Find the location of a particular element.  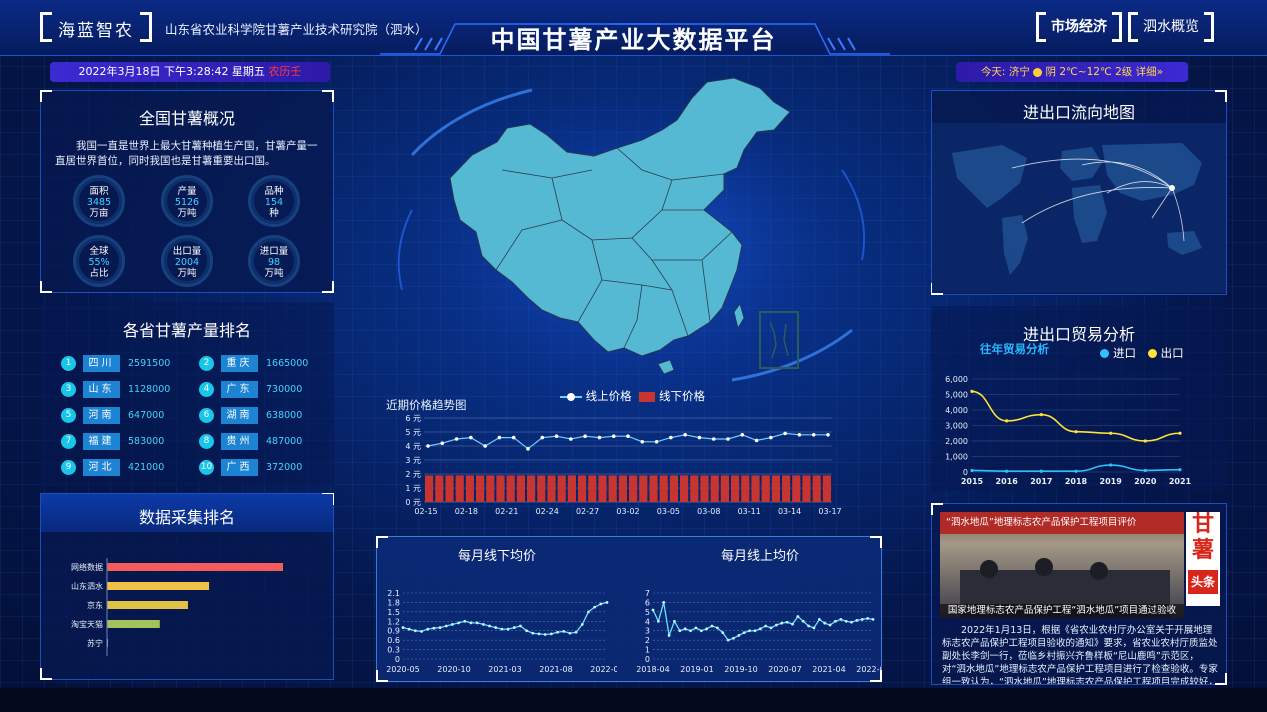

monthly-ytick: 1.5 is located at coordinates (393, 612).